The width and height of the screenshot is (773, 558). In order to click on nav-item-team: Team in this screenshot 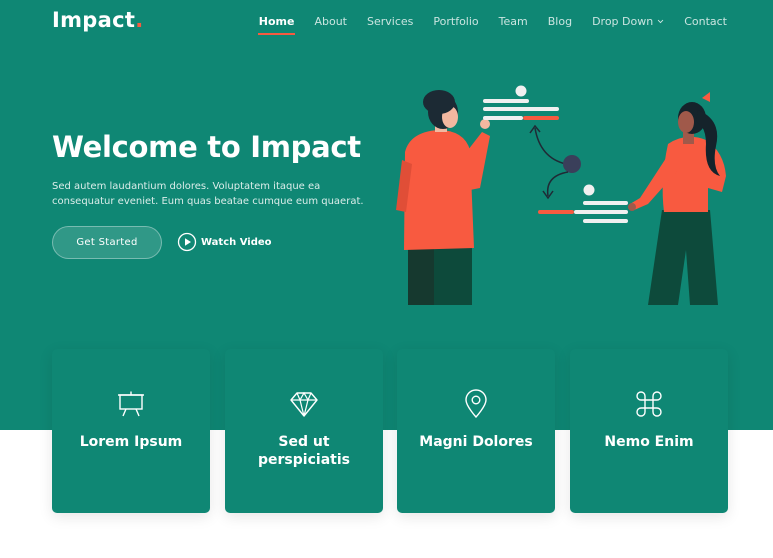, I will do `click(513, 21)`.